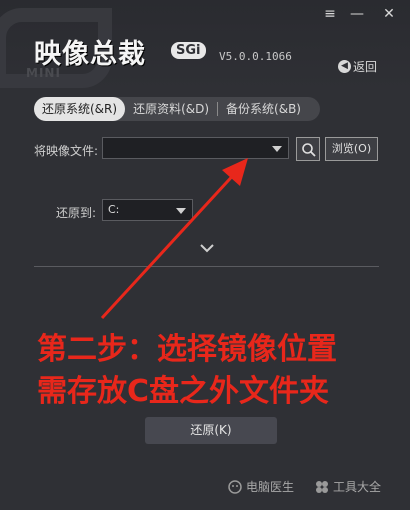 This screenshot has height=510, width=410. I want to click on doctor-icon, so click(235, 486).